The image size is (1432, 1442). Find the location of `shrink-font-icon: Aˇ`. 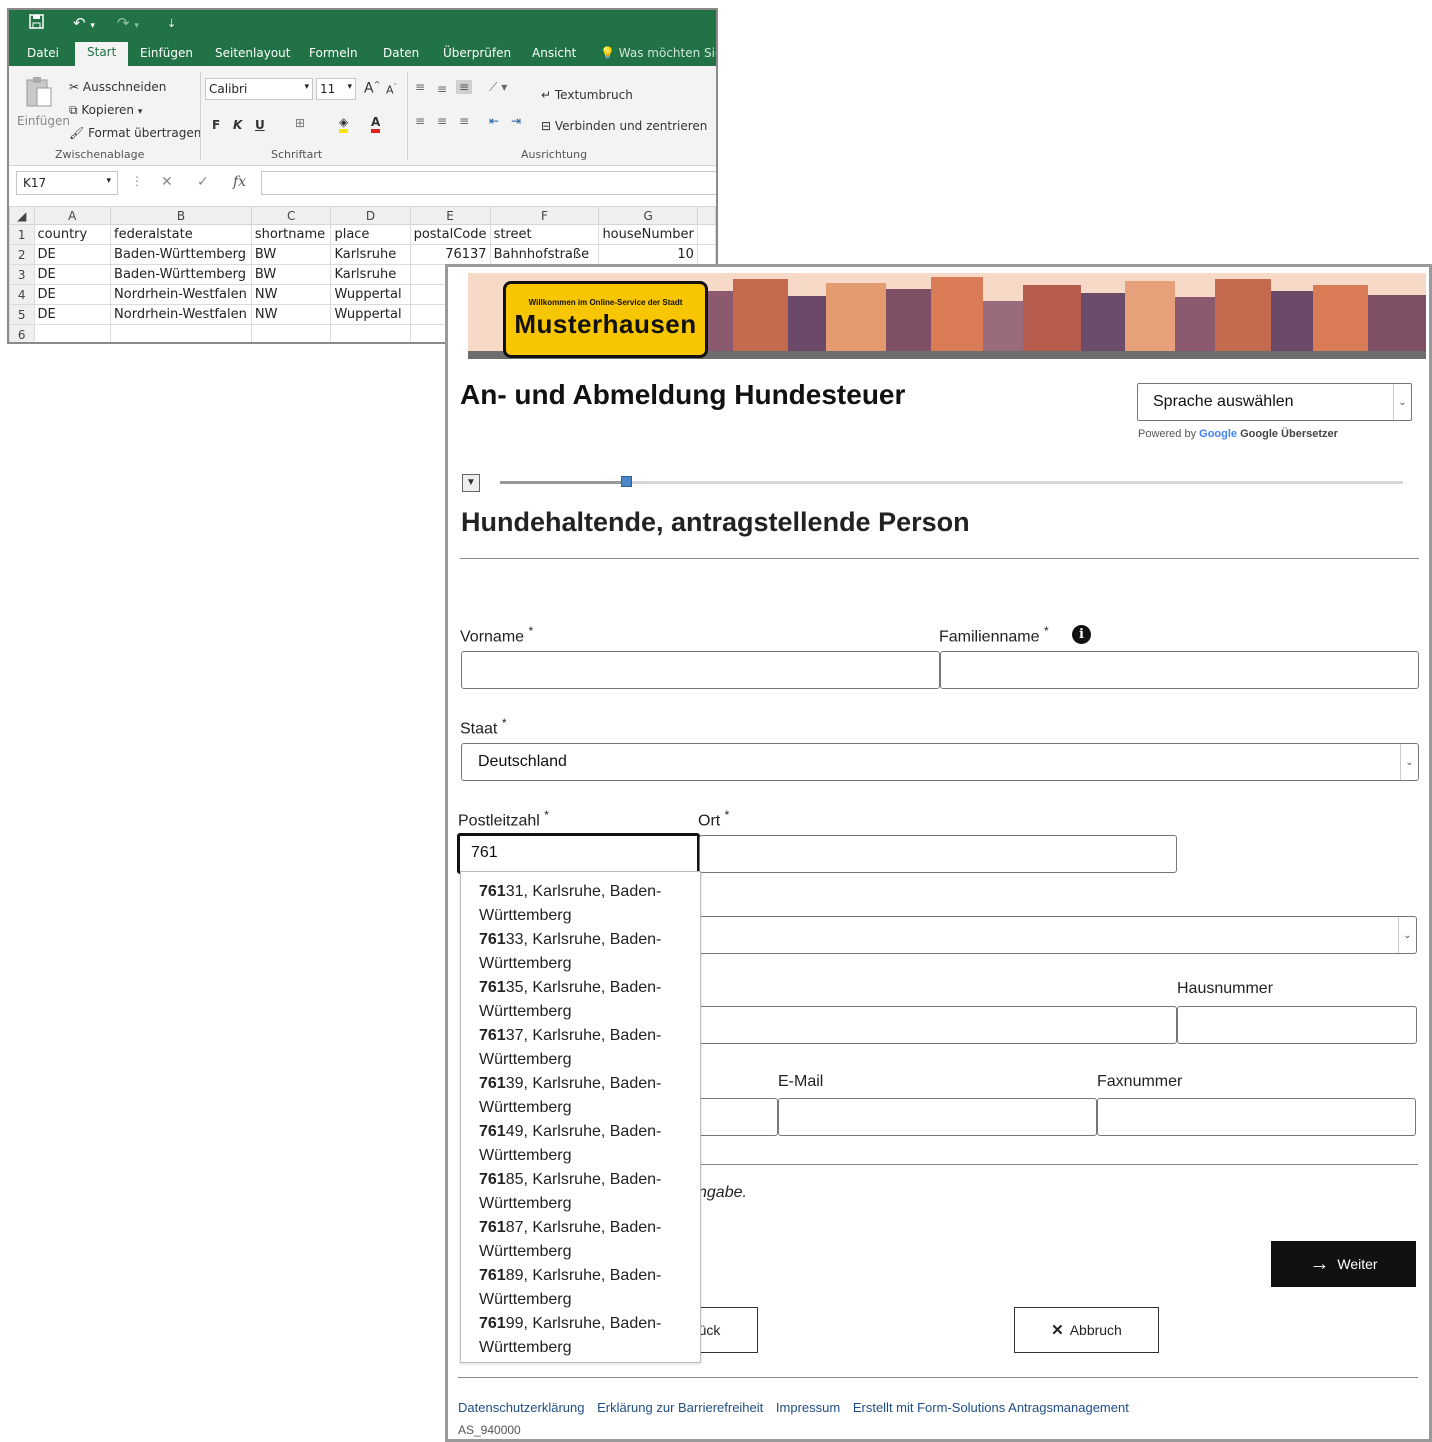

shrink-font-icon: Aˇ is located at coordinates (391, 90).